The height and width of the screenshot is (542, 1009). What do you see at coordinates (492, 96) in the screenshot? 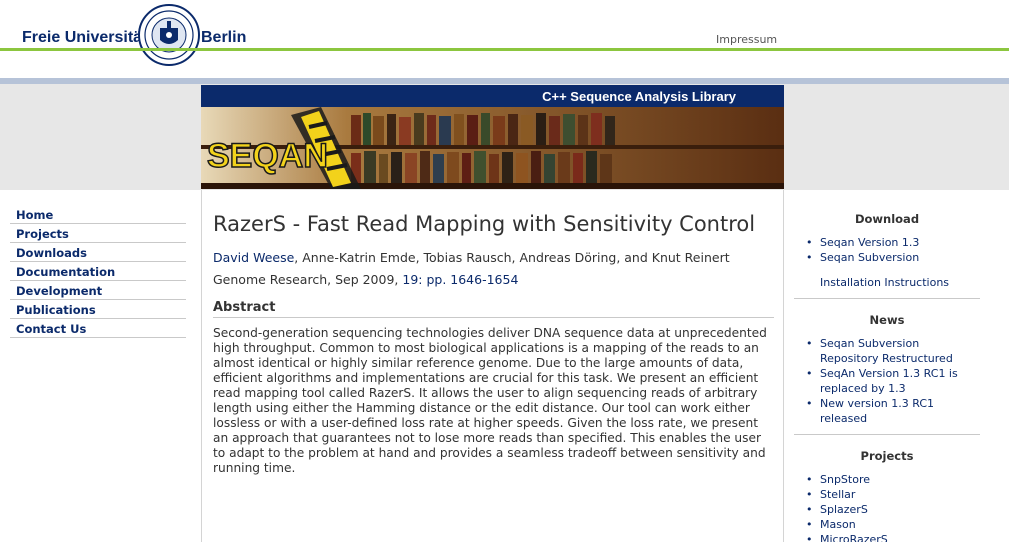
I see `banner-subtitle: C++ Sequence Analysis Library` at bounding box center [492, 96].